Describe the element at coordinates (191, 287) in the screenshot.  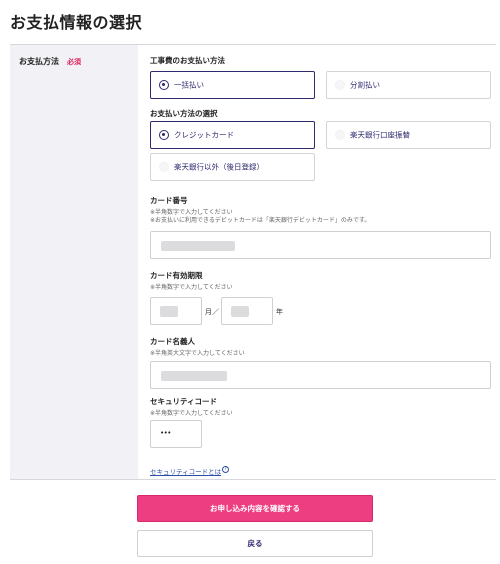
I see `expiry-note: ※半角数字で入力してください` at that location.